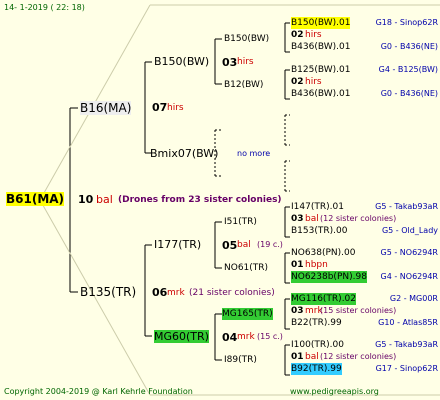  Describe the element at coordinates (230, 337) in the screenshot. I see `g2-d-num: 04` at that location.